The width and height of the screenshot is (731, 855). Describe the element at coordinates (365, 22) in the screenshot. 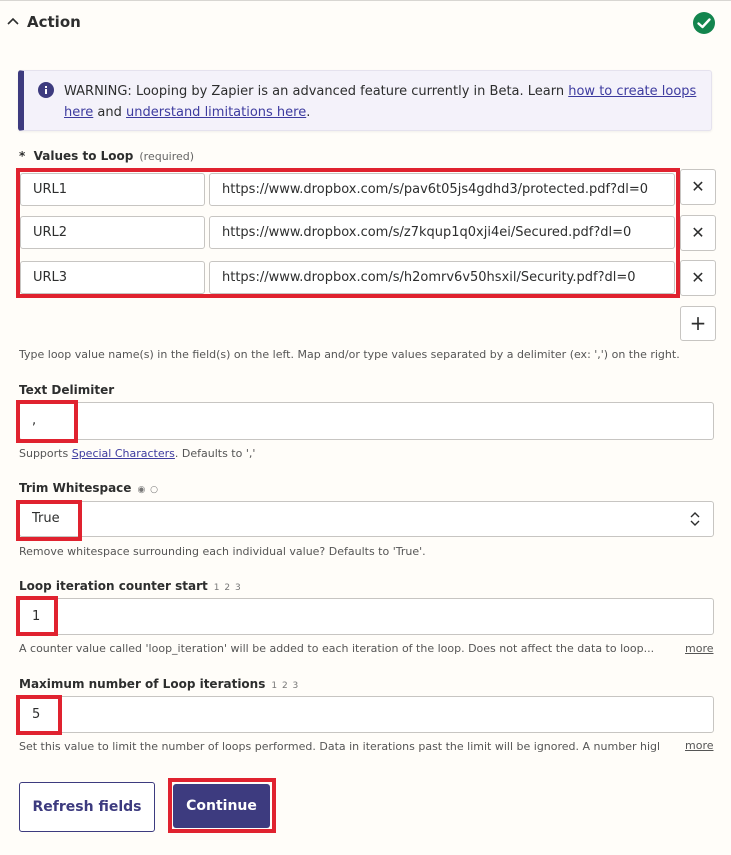

I see `action-section-header: Action` at that location.